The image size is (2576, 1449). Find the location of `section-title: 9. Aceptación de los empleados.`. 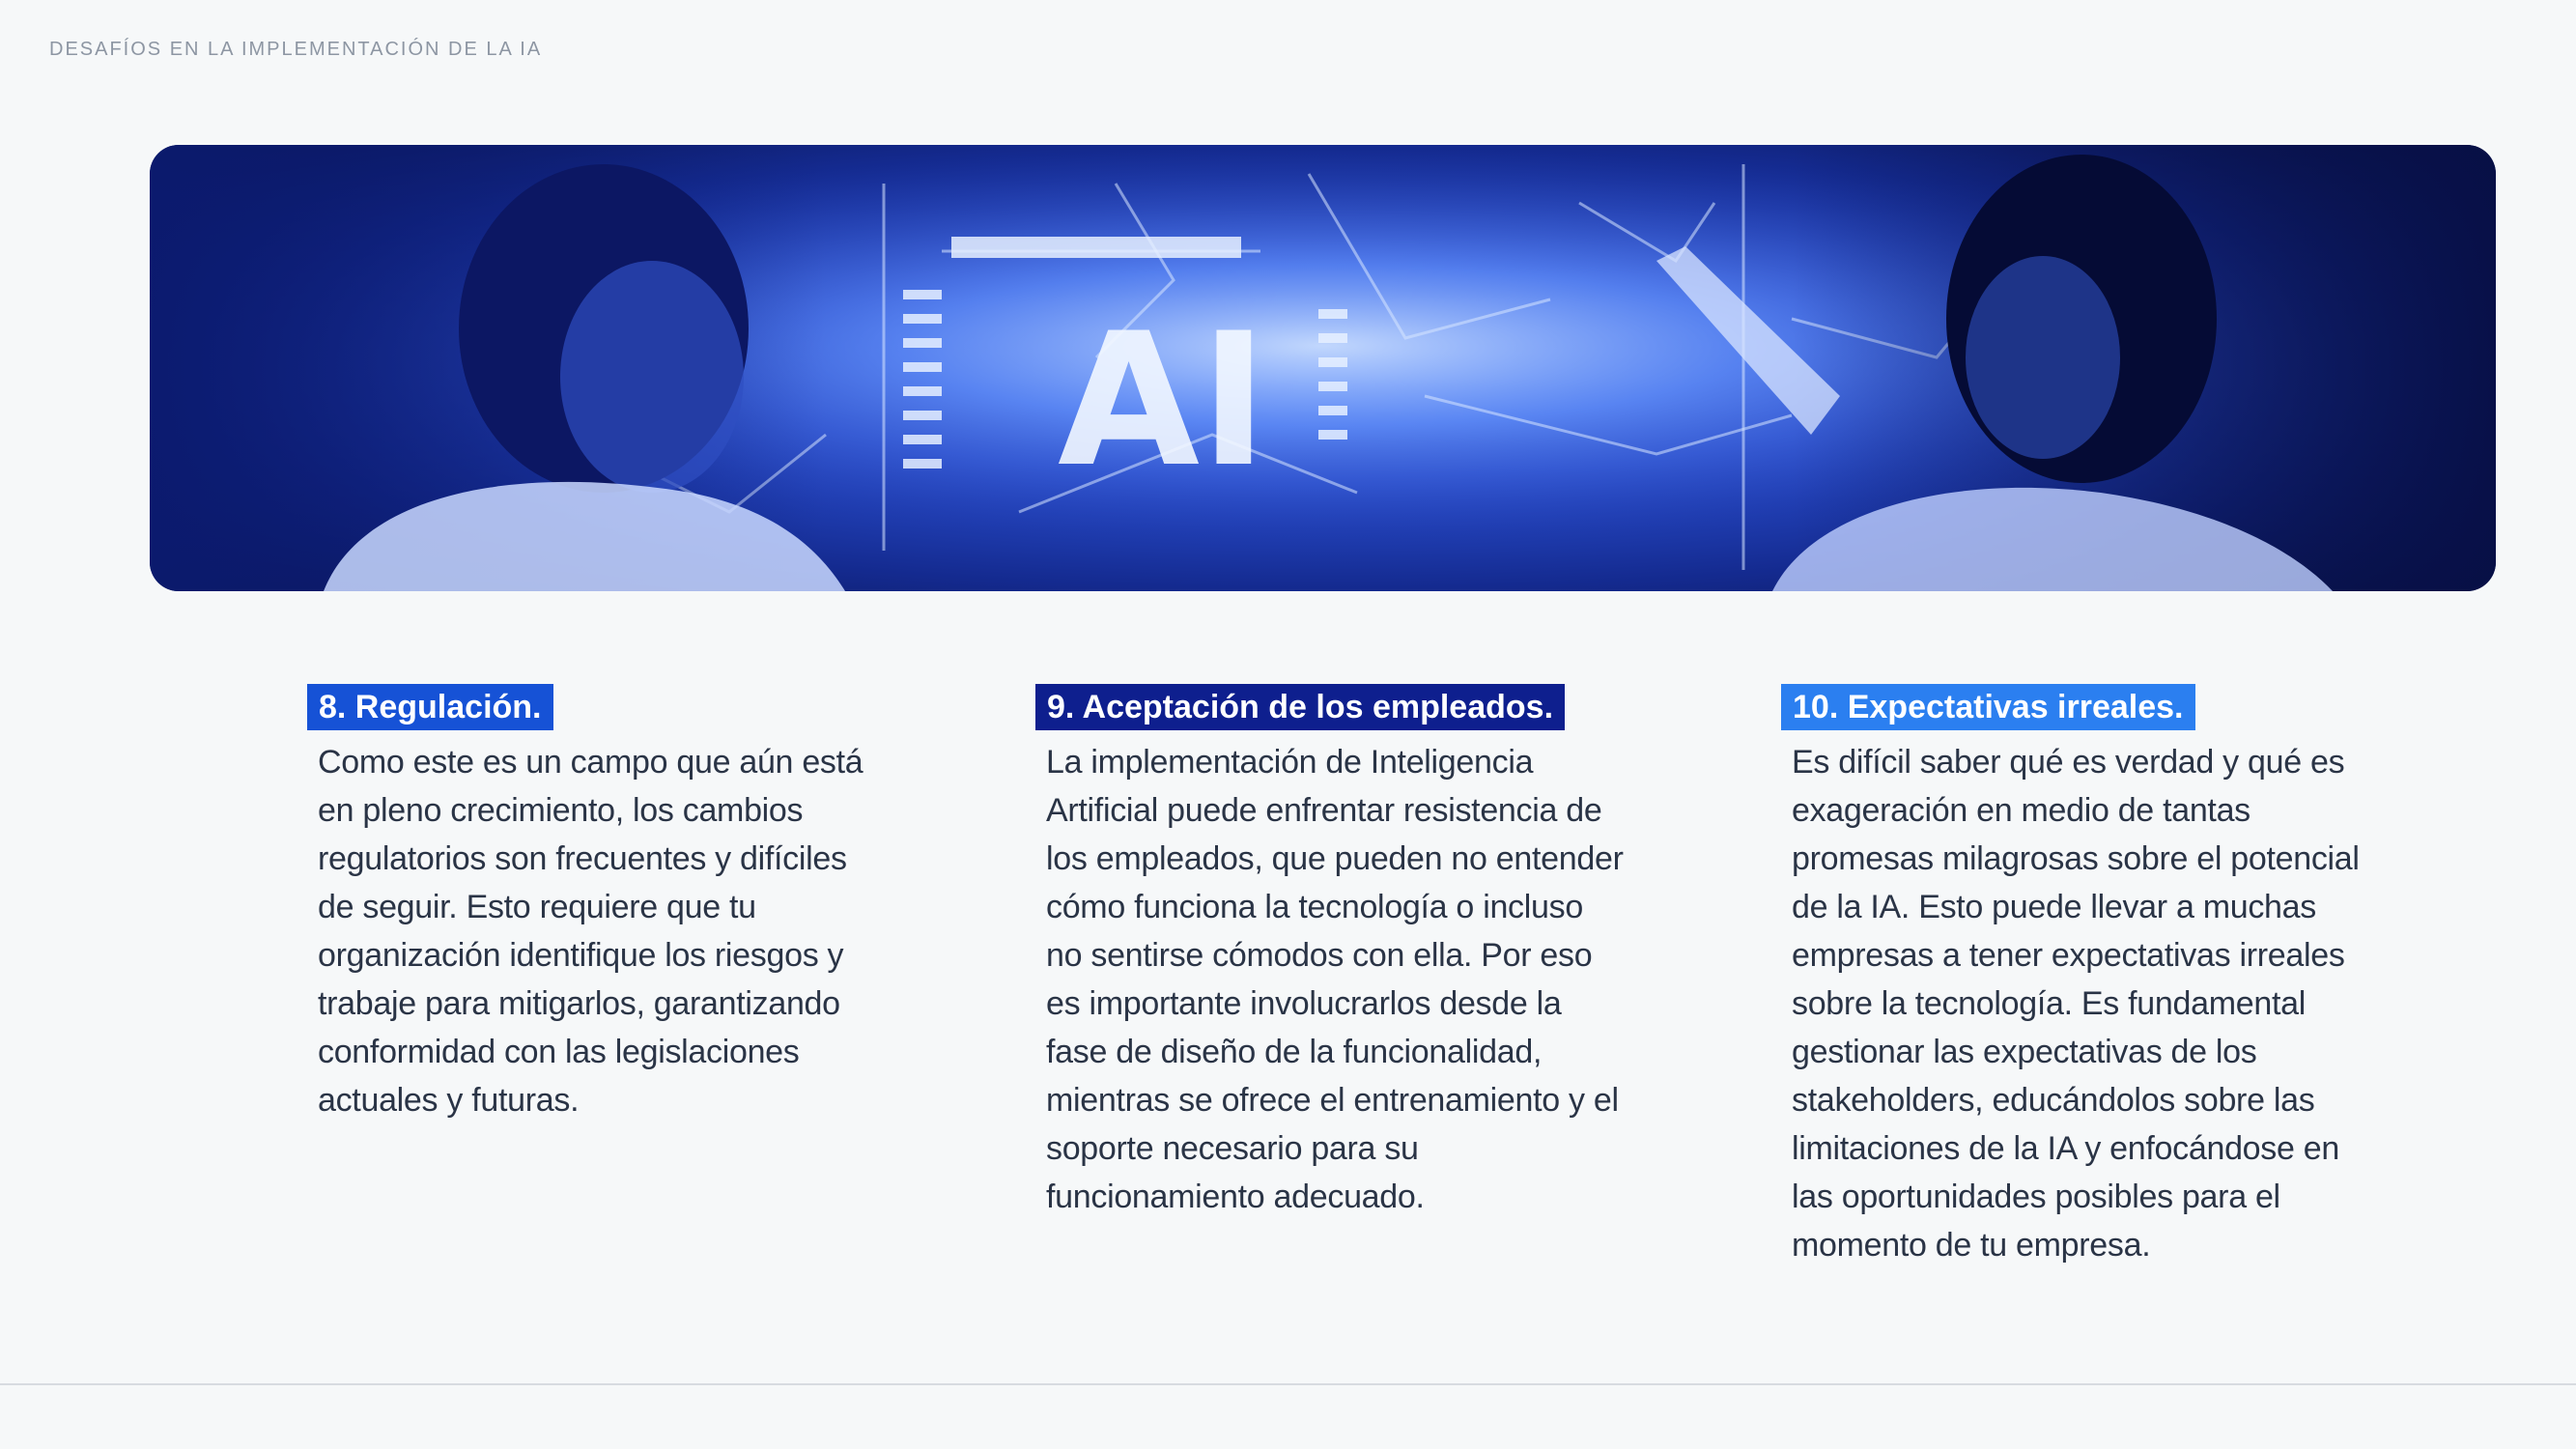

section-title: 9. Aceptación de los empleados. is located at coordinates (1300, 707).